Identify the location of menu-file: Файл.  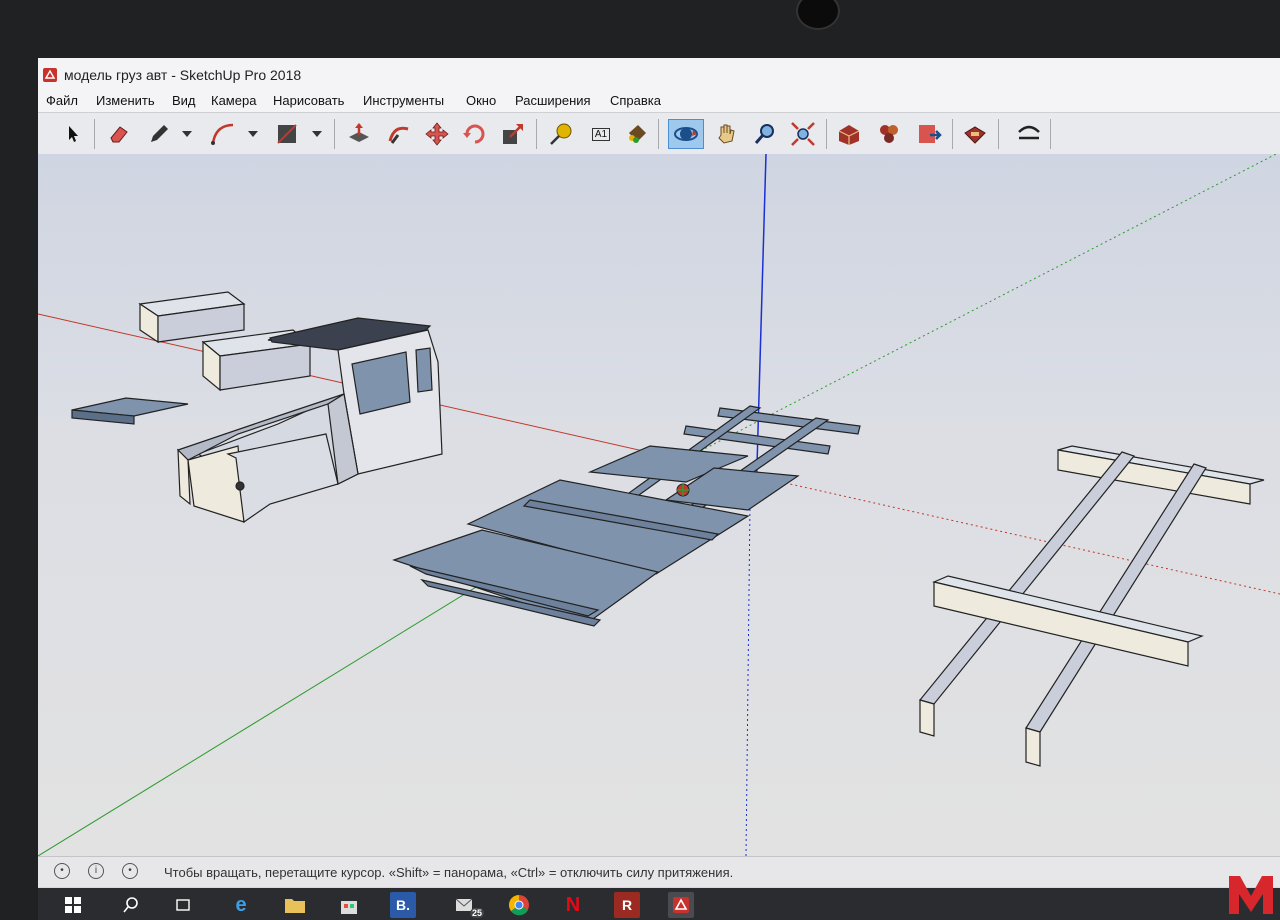
(62, 100).